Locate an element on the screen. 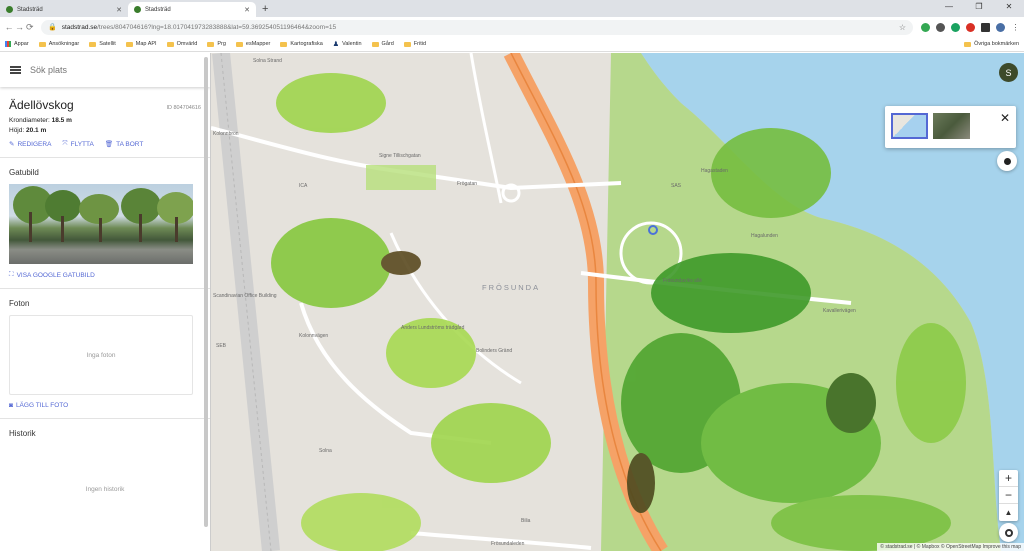  zoom-in-button: + is located at coordinates (1008, 478).